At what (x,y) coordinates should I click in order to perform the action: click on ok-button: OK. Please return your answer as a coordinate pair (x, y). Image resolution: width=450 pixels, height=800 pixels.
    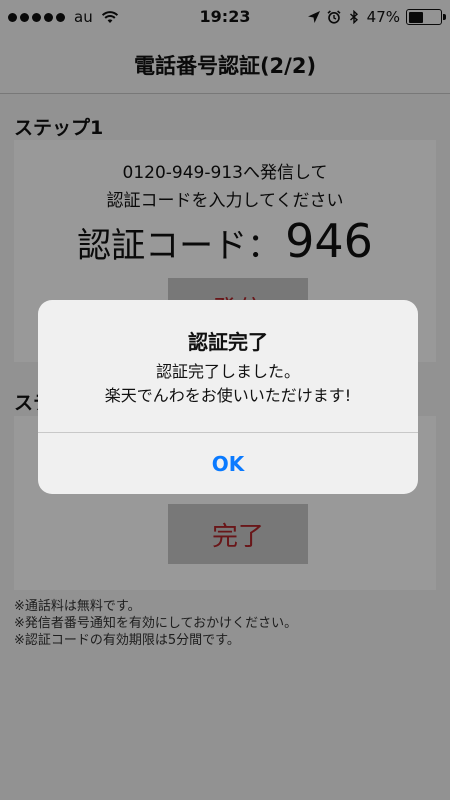
    Looking at the image, I should click on (228, 463).